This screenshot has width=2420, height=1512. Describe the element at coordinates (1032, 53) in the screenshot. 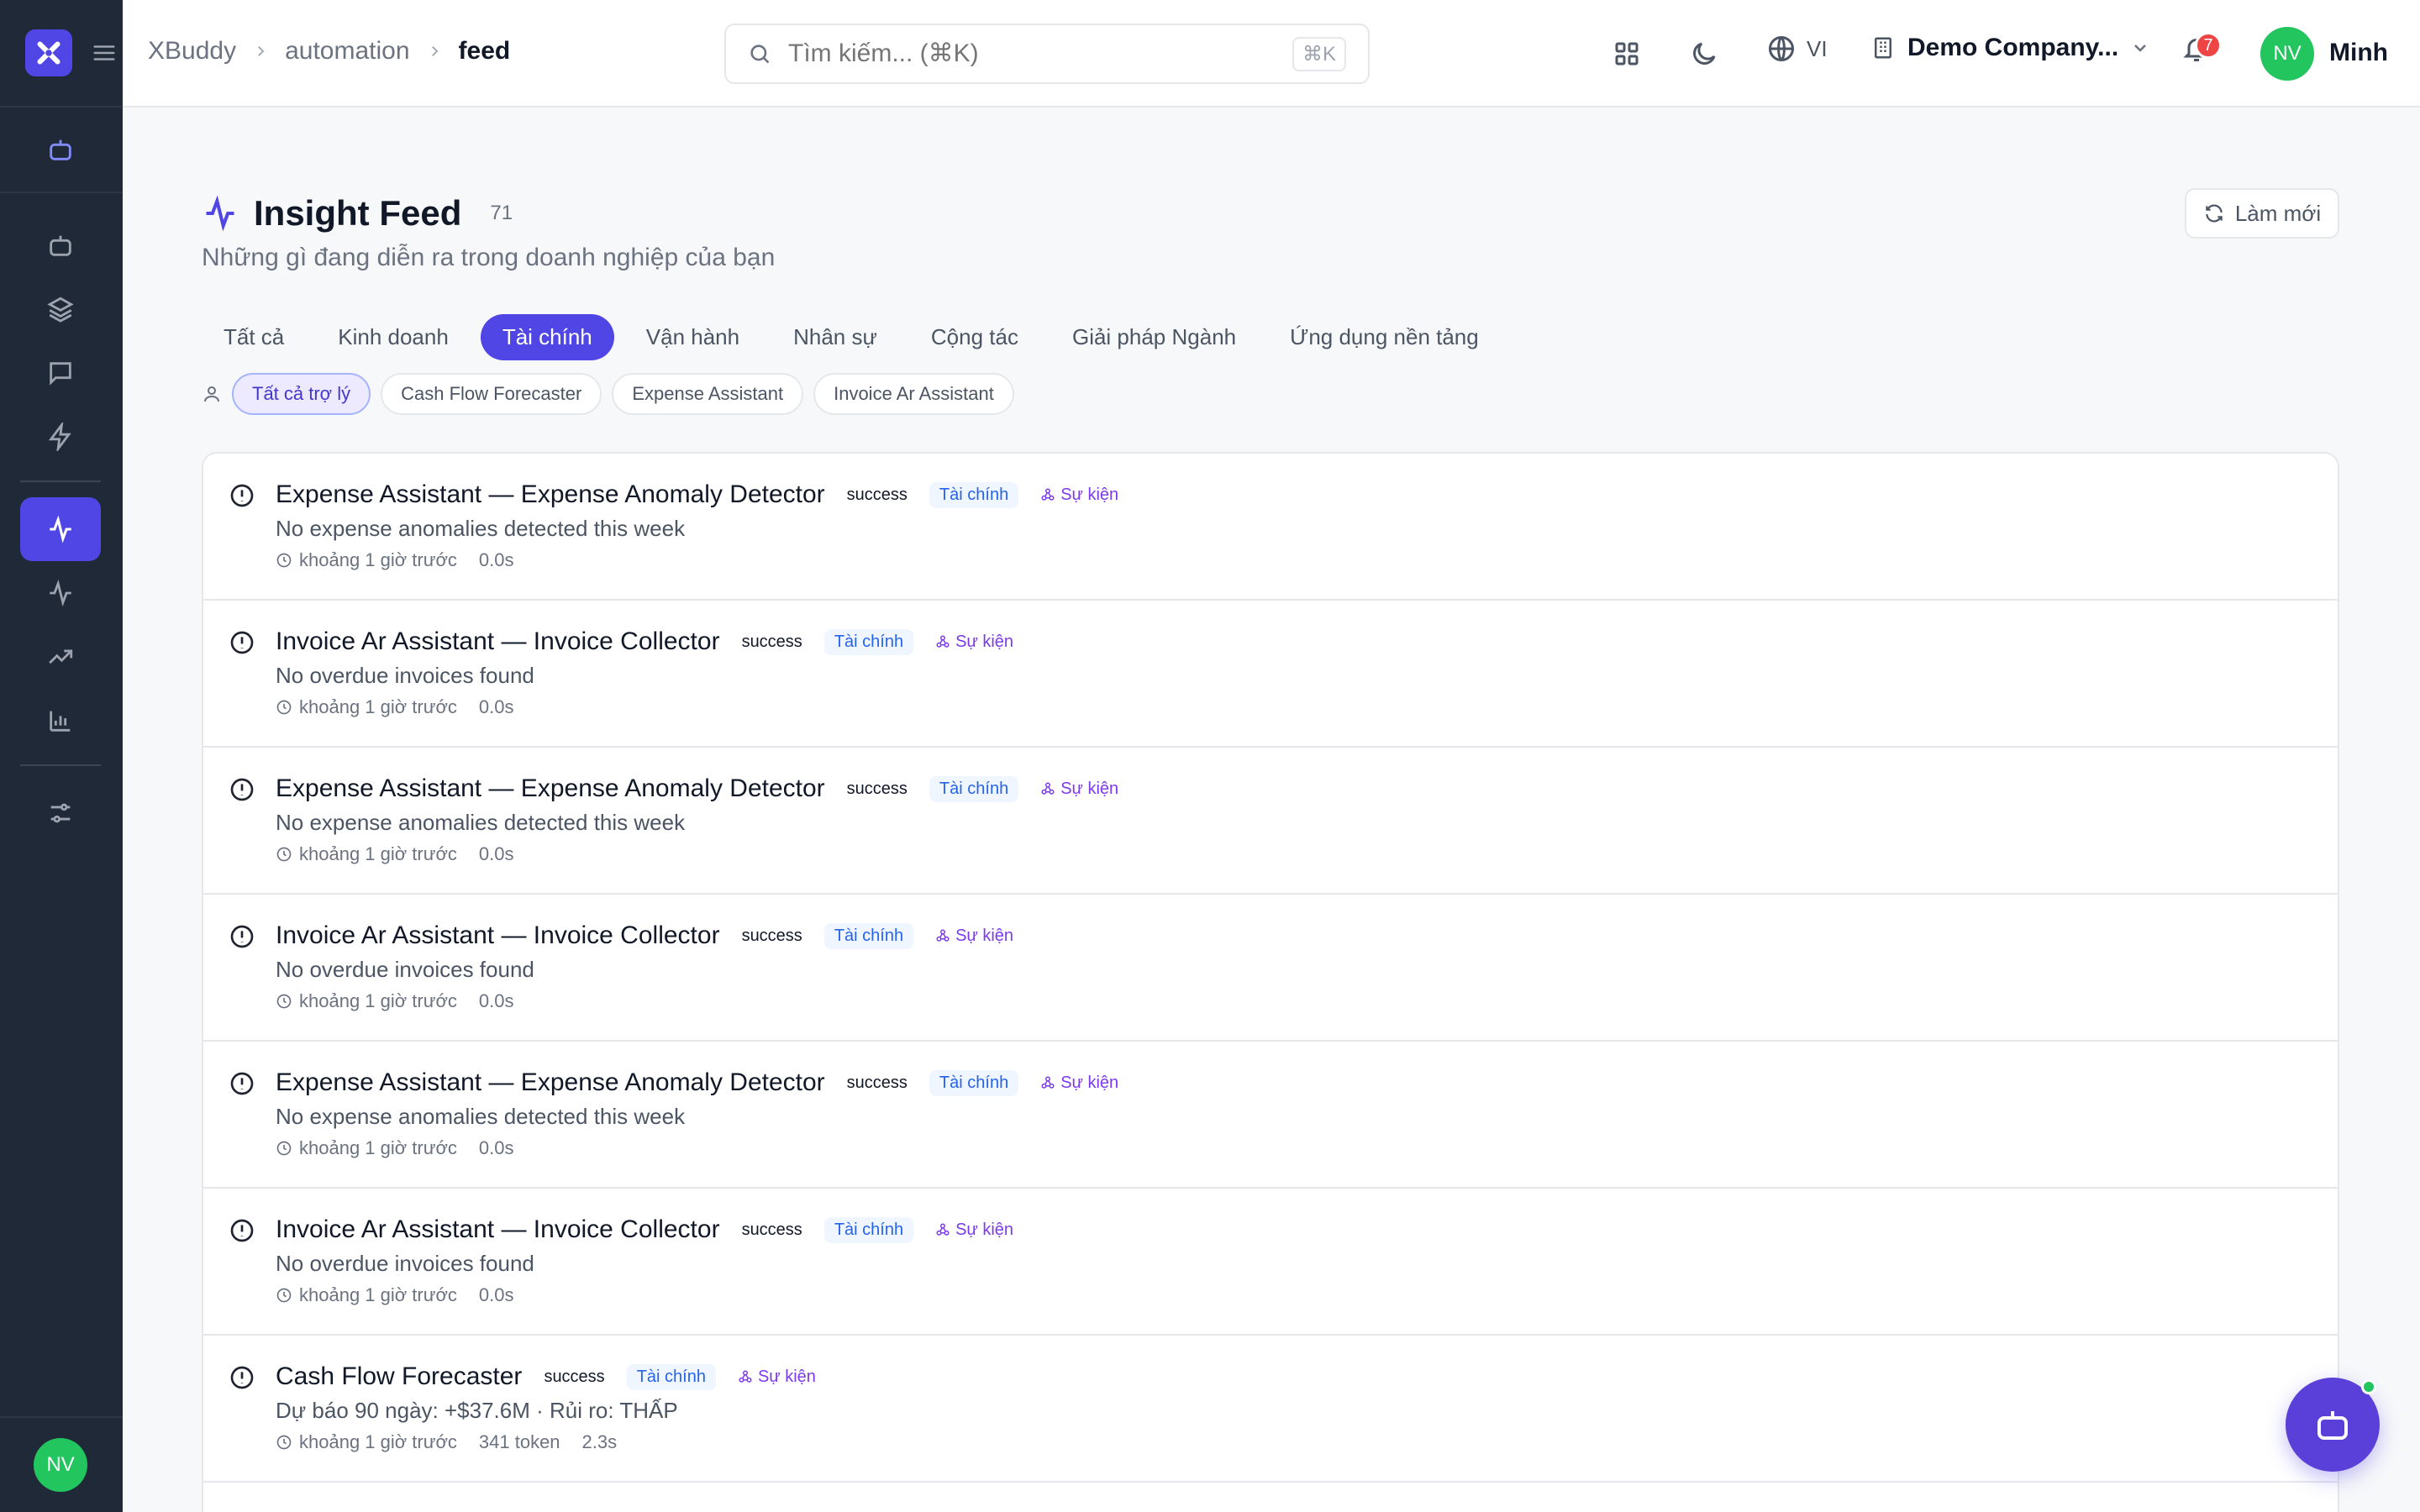

I see `search-input` at that location.